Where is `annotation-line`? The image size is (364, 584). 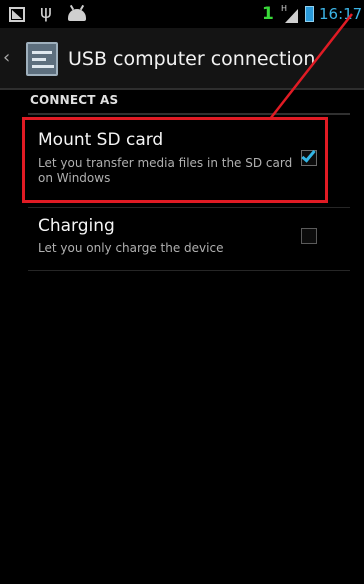 annotation-line is located at coordinates (311, 66).